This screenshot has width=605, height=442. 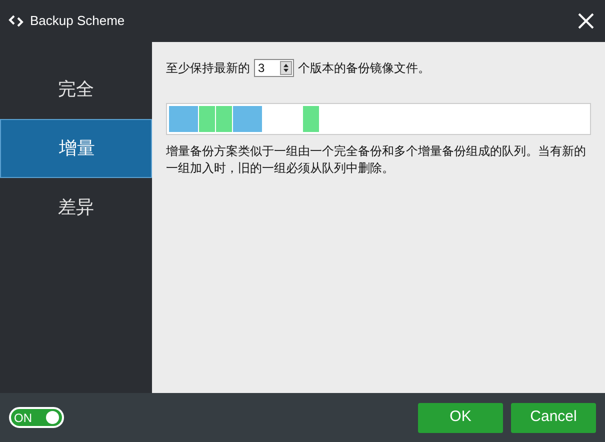 I want to click on sidebar-item: 完全, so click(x=76, y=89).